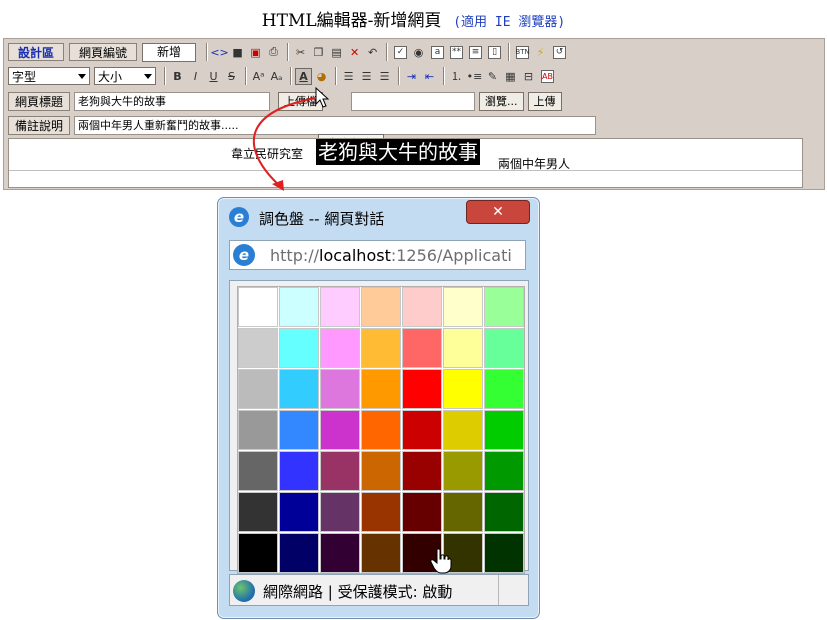  Describe the element at coordinates (244, 591) in the screenshot. I see `globe-icon` at that location.